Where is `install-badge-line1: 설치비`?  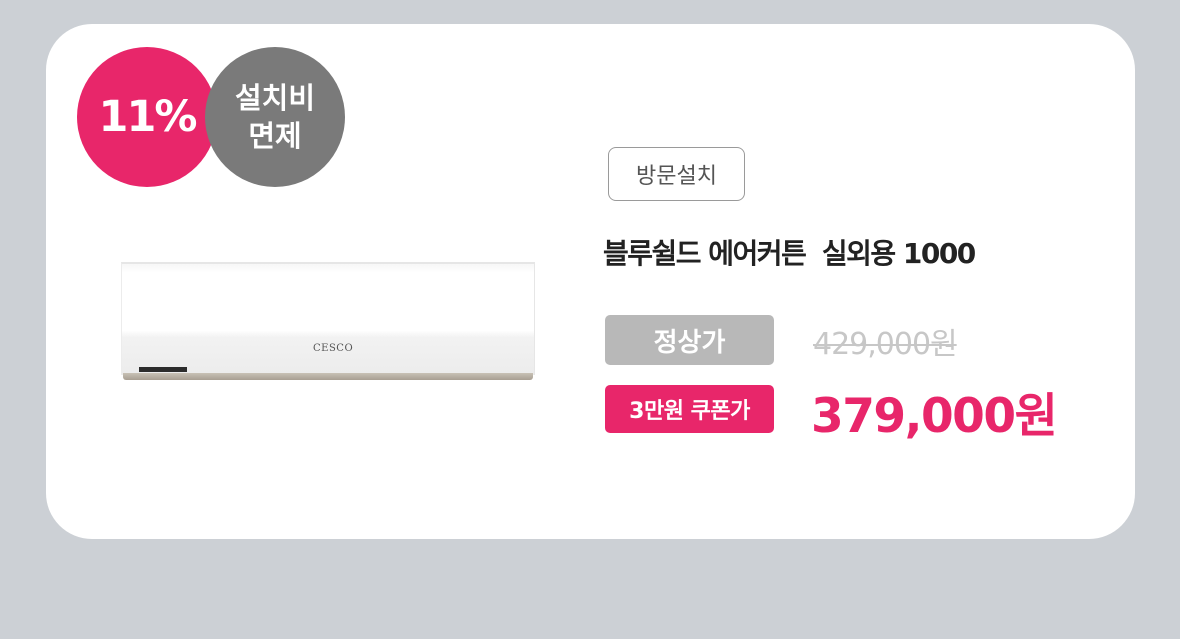
install-badge-line1: 설치비 is located at coordinates (275, 98).